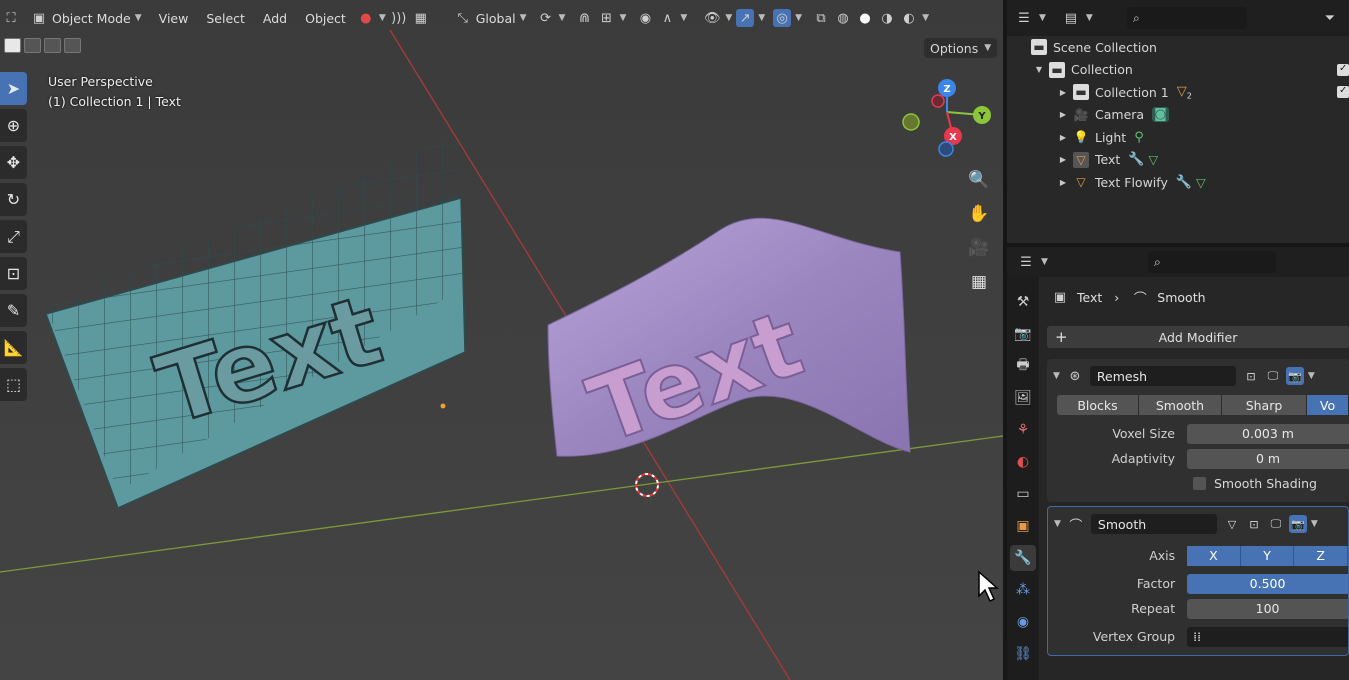 The width and height of the screenshot is (1349, 680). What do you see at coordinates (1214, 555) in the screenshot?
I see `axis-x-toggle: X` at bounding box center [1214, 555].